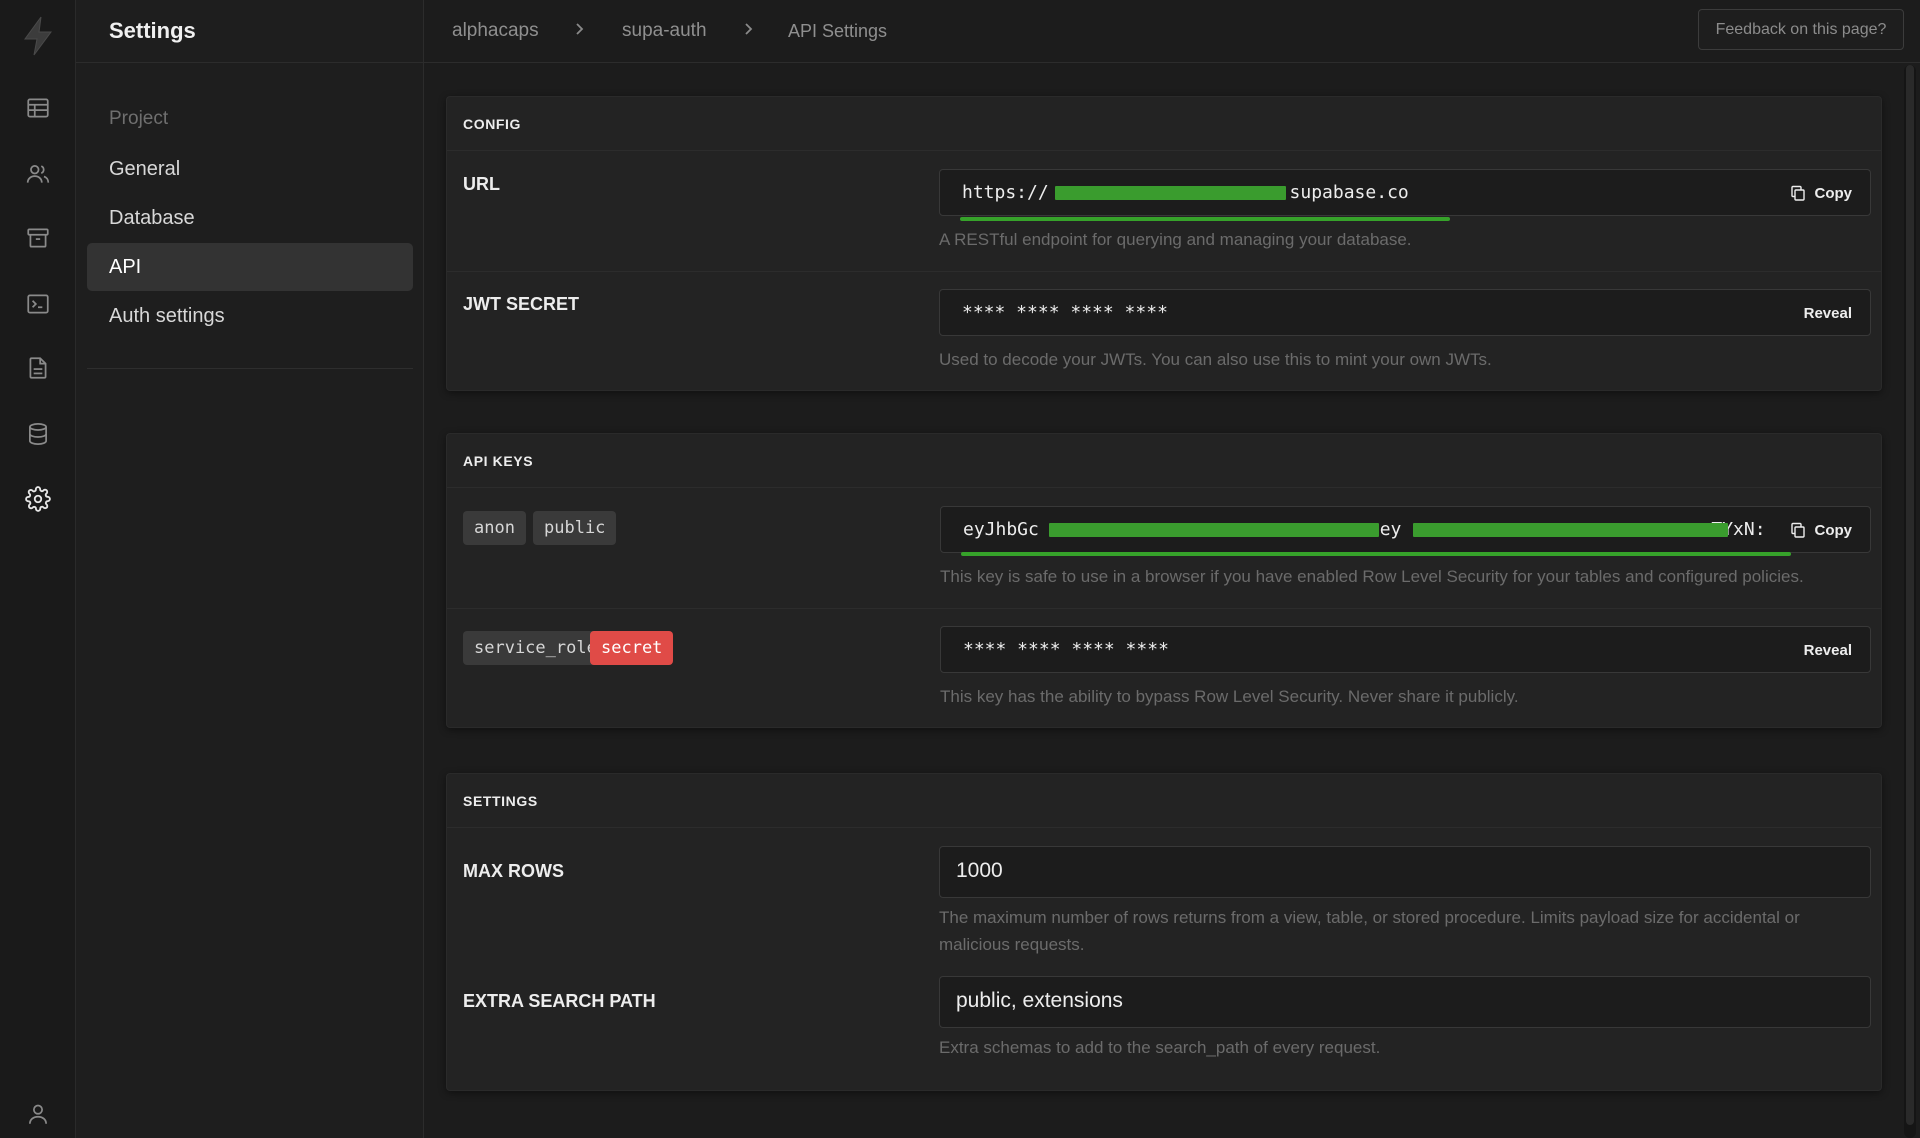 Image resolution: width=1920 pixels, height=1138 pixels. What do you see at coordinates (250, 169) in the screenshot?
I see `sidebar-item-general: General` at bounding box center [250, 169].